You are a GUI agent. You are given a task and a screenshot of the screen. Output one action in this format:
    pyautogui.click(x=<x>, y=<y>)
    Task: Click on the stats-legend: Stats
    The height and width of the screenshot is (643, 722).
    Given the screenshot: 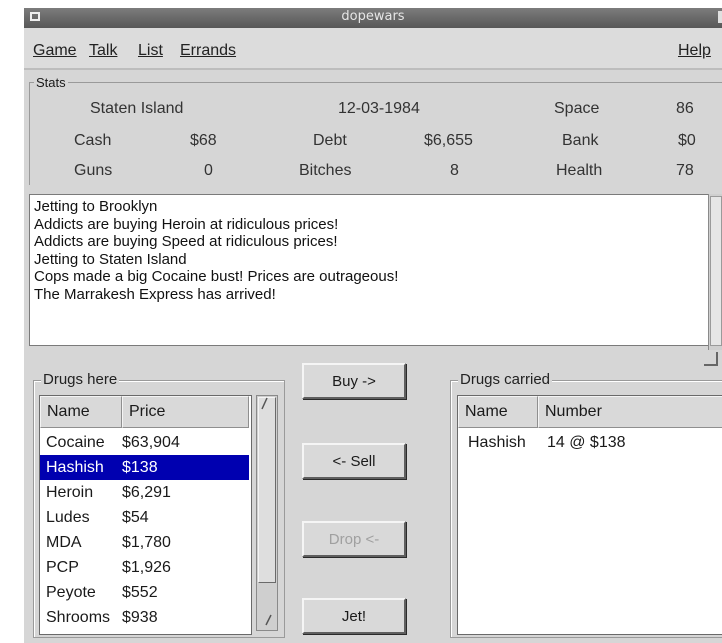 What is the action you would take?
    pyautogui.click(x=51, y=82)
    